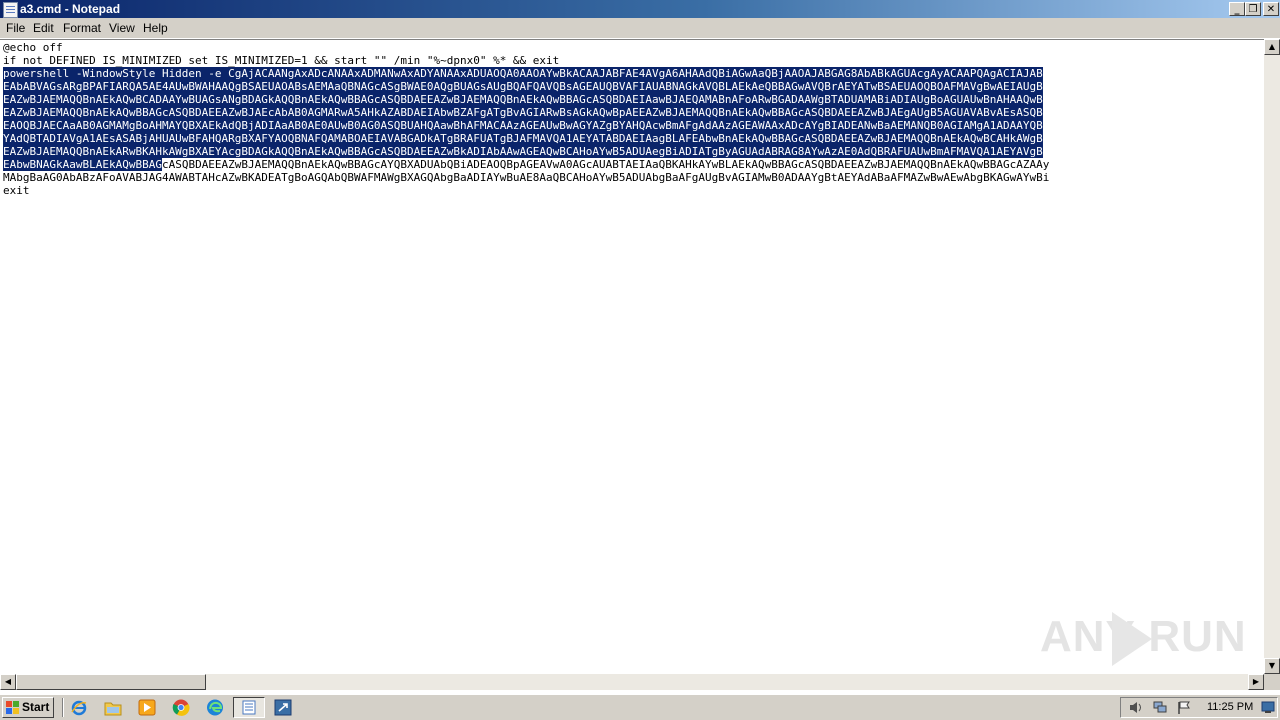  I want to click on scrollbar-corner, so click(1272, 682).